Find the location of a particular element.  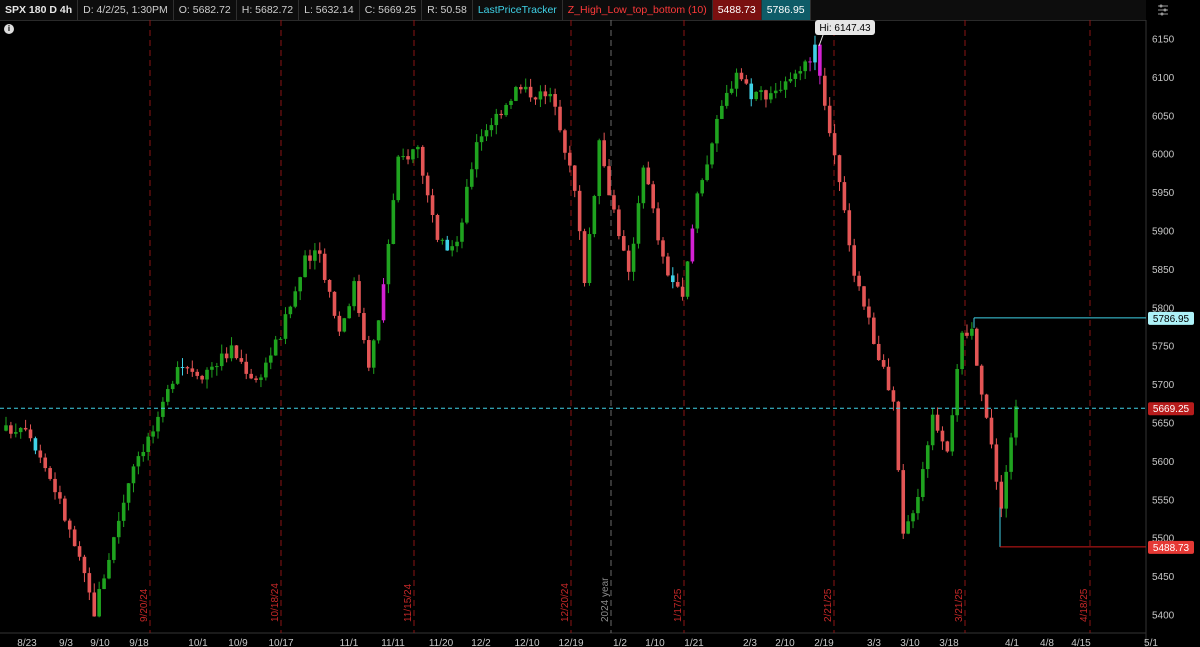

y-tick-label: 6100 is located at coordinates (1163, 78).